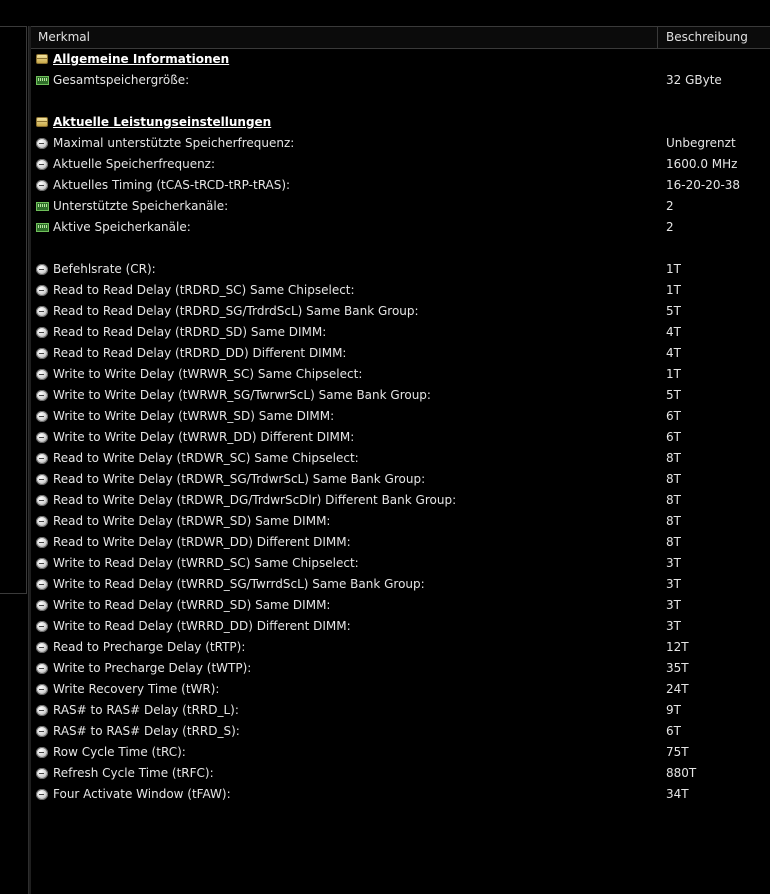 Image resolution: width=770 pixels, height=894 pixels. I want to click on property-label: Aktuelle Speicherfrequenz:, so click(134, 164).